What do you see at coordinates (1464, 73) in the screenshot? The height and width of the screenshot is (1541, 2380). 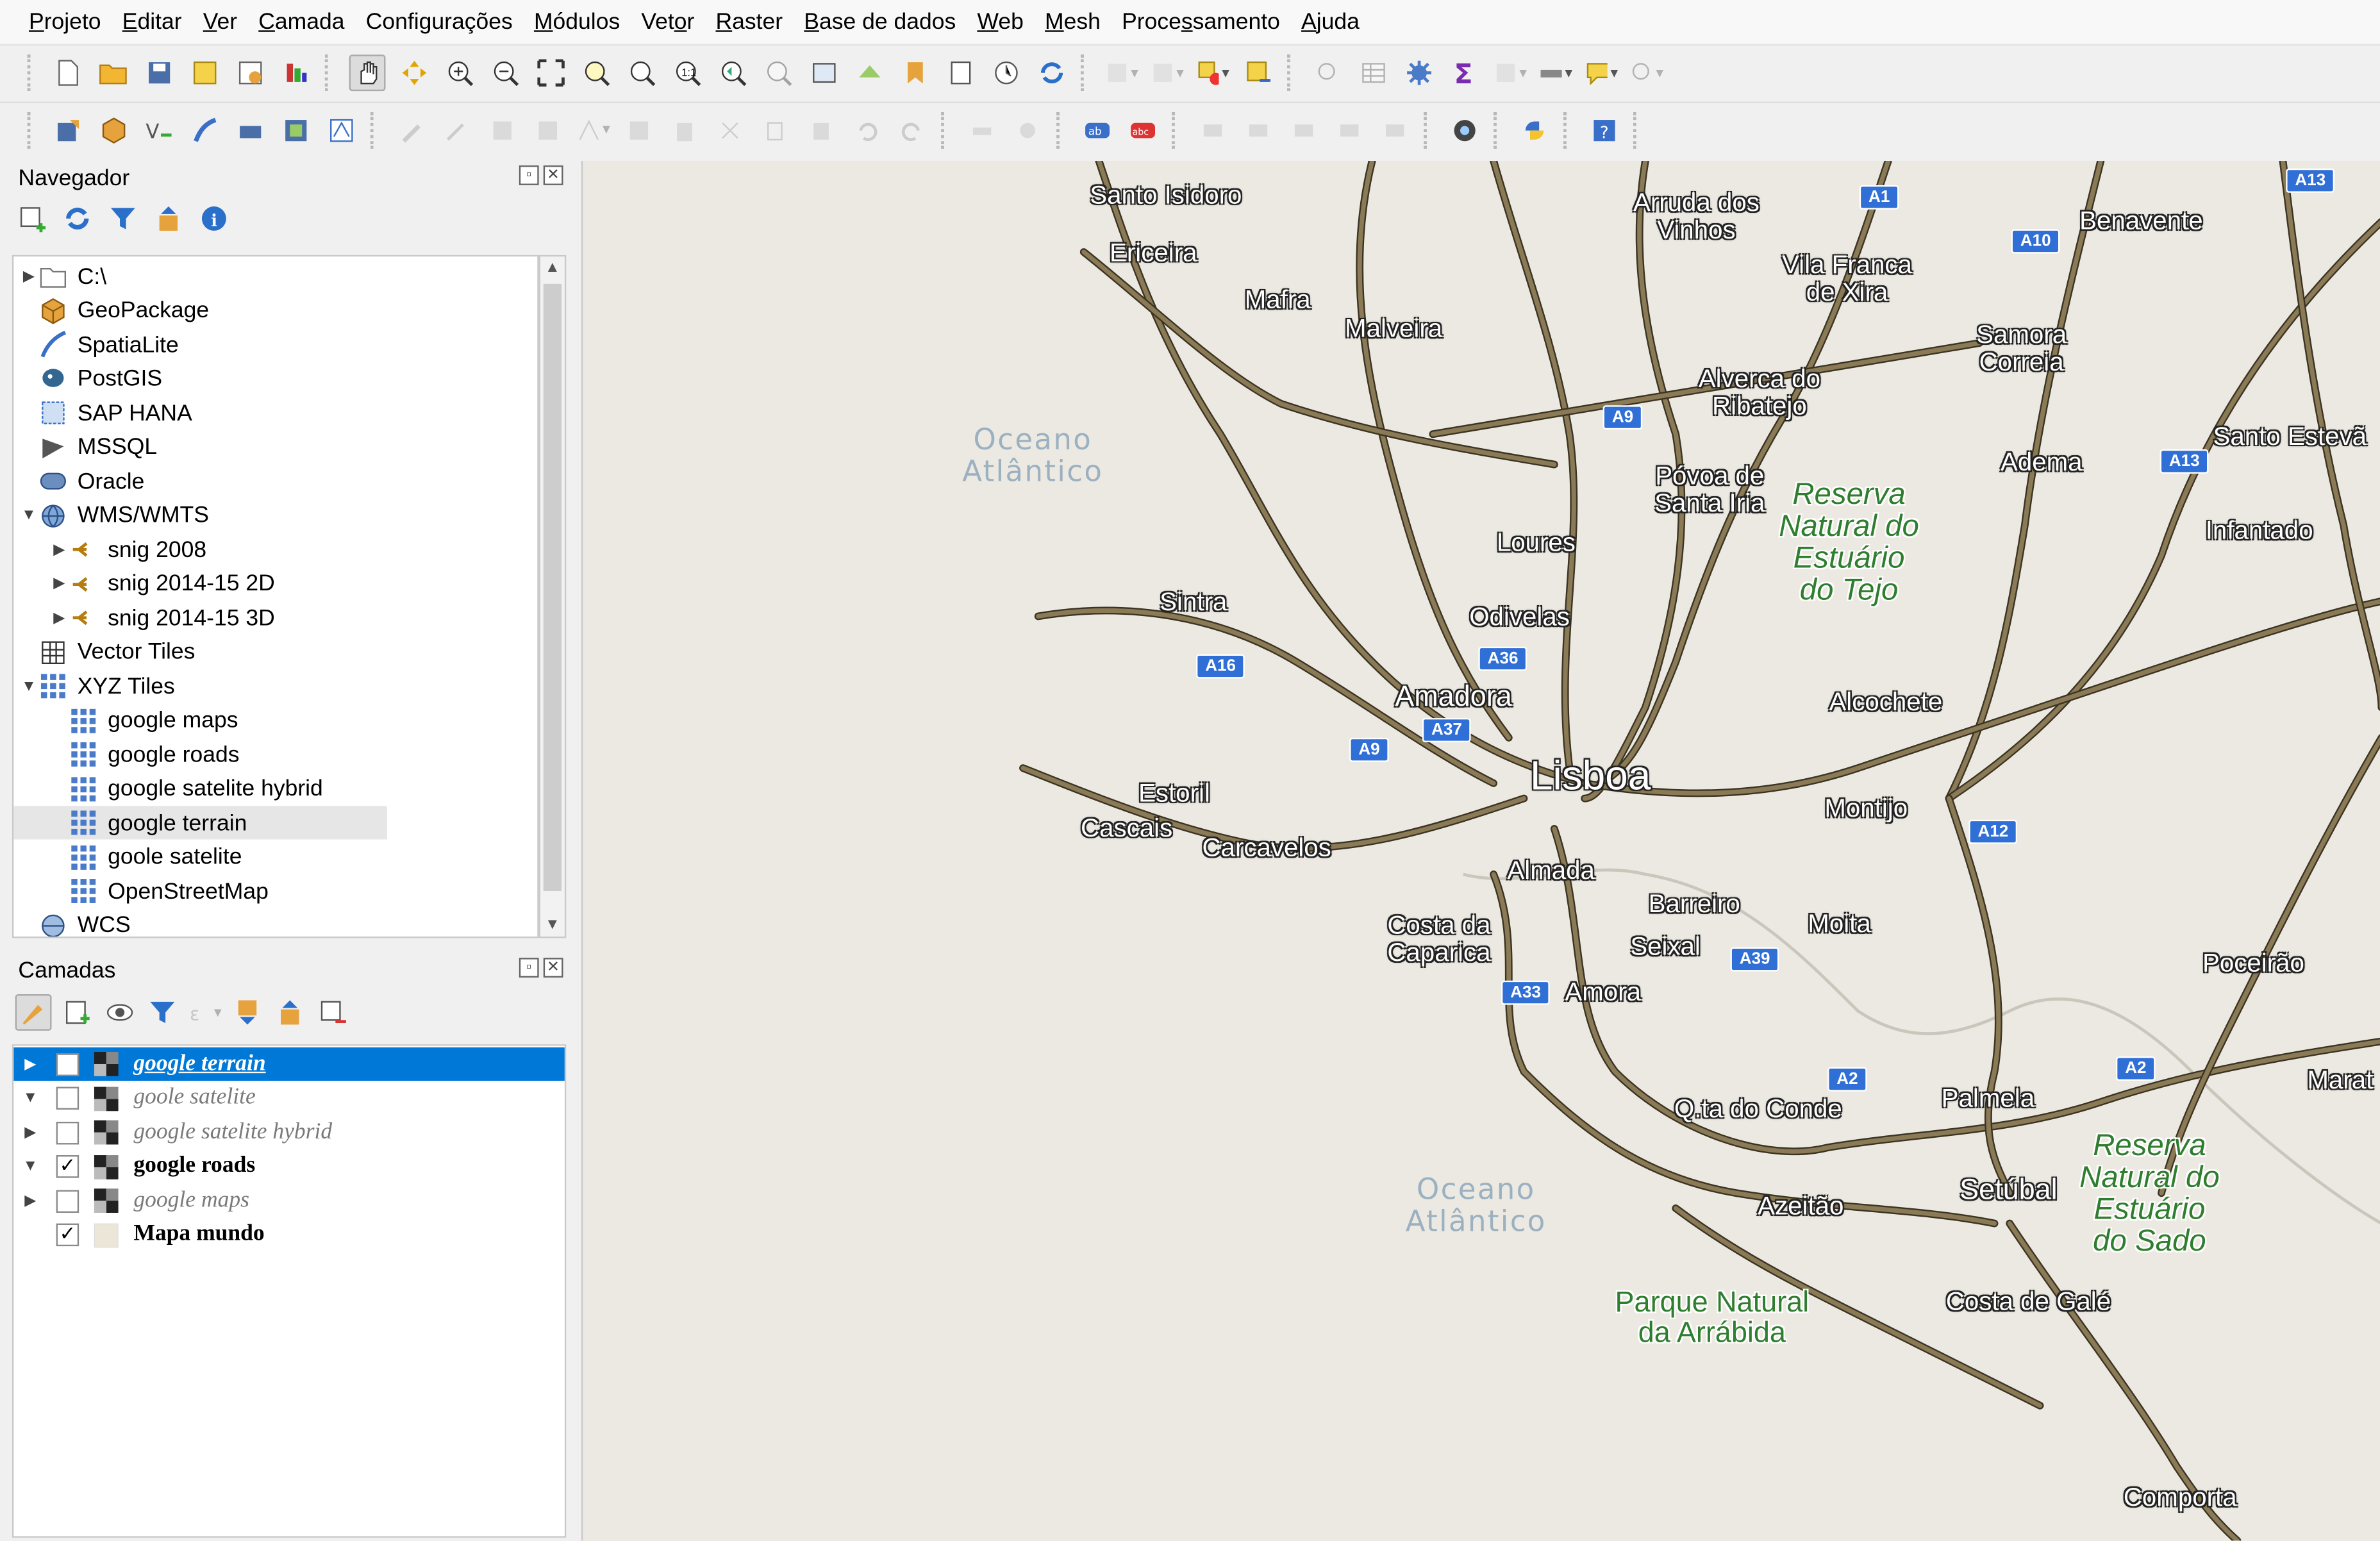 I see `statistical-summary-icon: Σ` at bounding box center [1464, 73].